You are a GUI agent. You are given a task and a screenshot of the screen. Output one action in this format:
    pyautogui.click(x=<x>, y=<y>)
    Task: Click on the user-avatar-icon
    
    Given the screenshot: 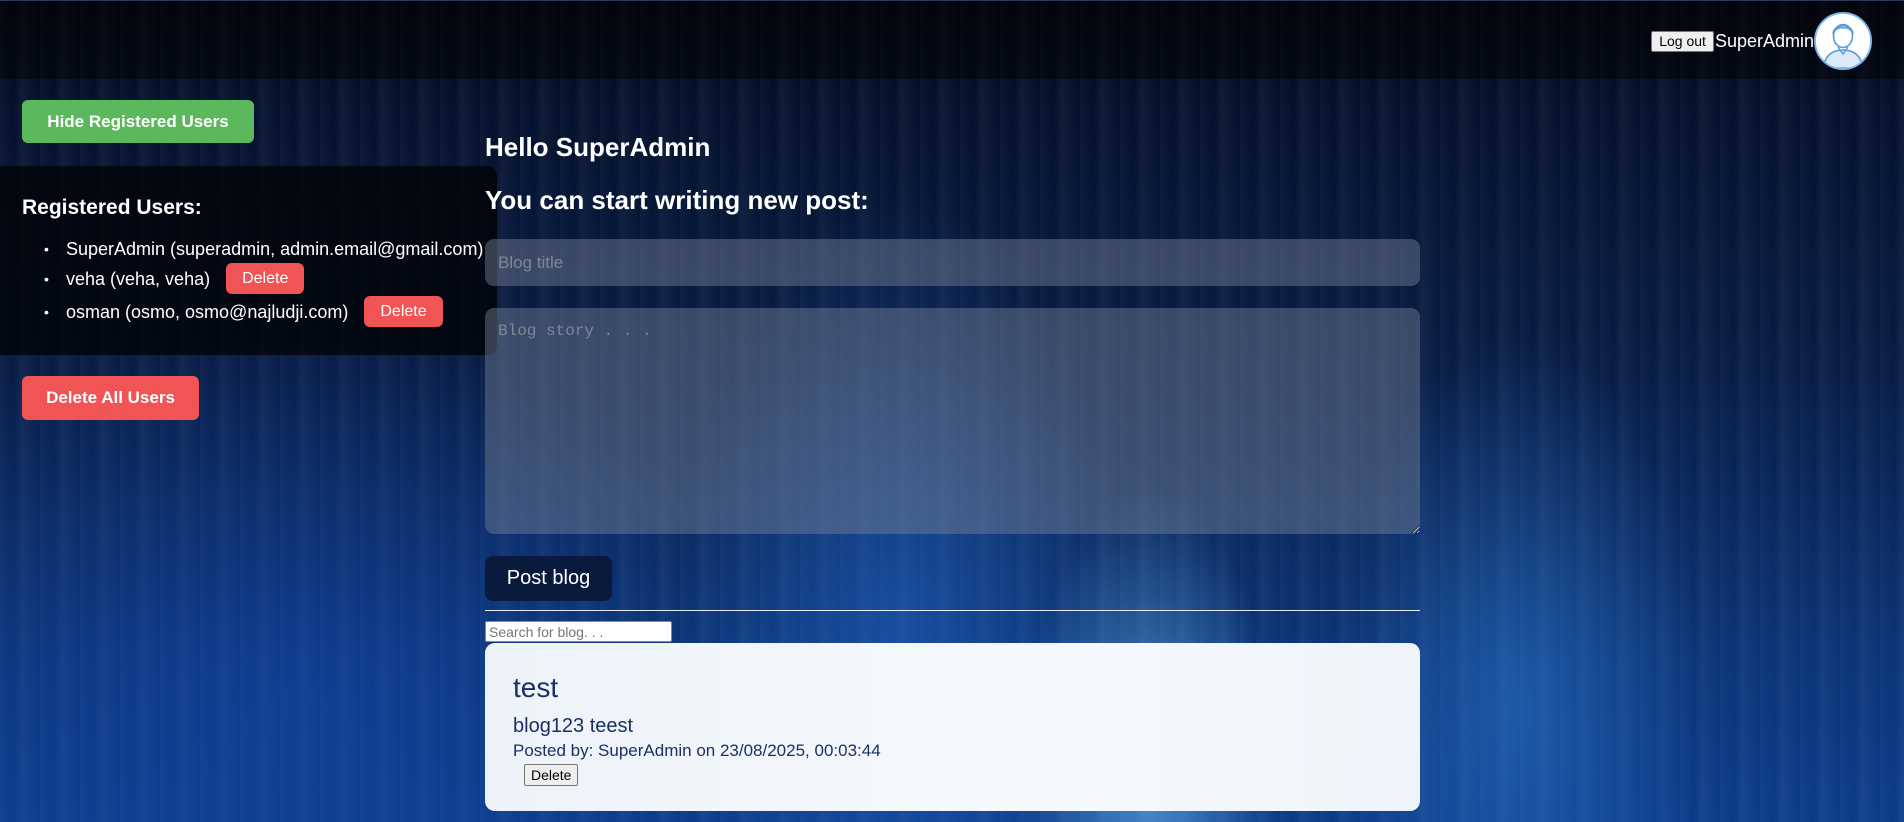 What is the action you would take?
    pyautogui.click(x=1843, y=41)
    